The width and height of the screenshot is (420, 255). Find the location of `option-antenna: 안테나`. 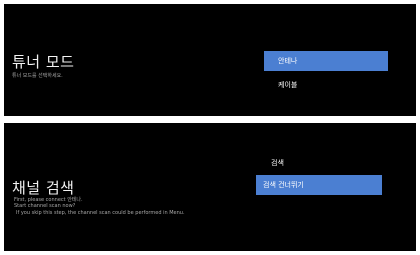

option-antenna: 안테나 is located at coordinates (326, 61).